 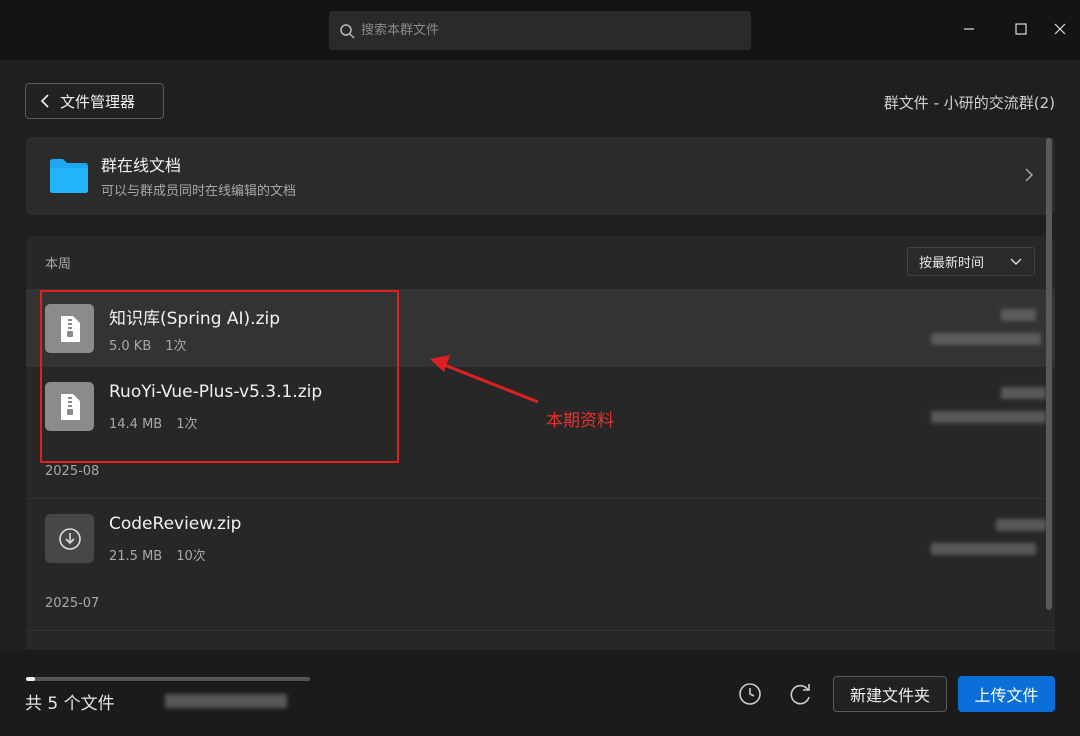 I want to click on maximize-icon, so click(x=1021, y=29).